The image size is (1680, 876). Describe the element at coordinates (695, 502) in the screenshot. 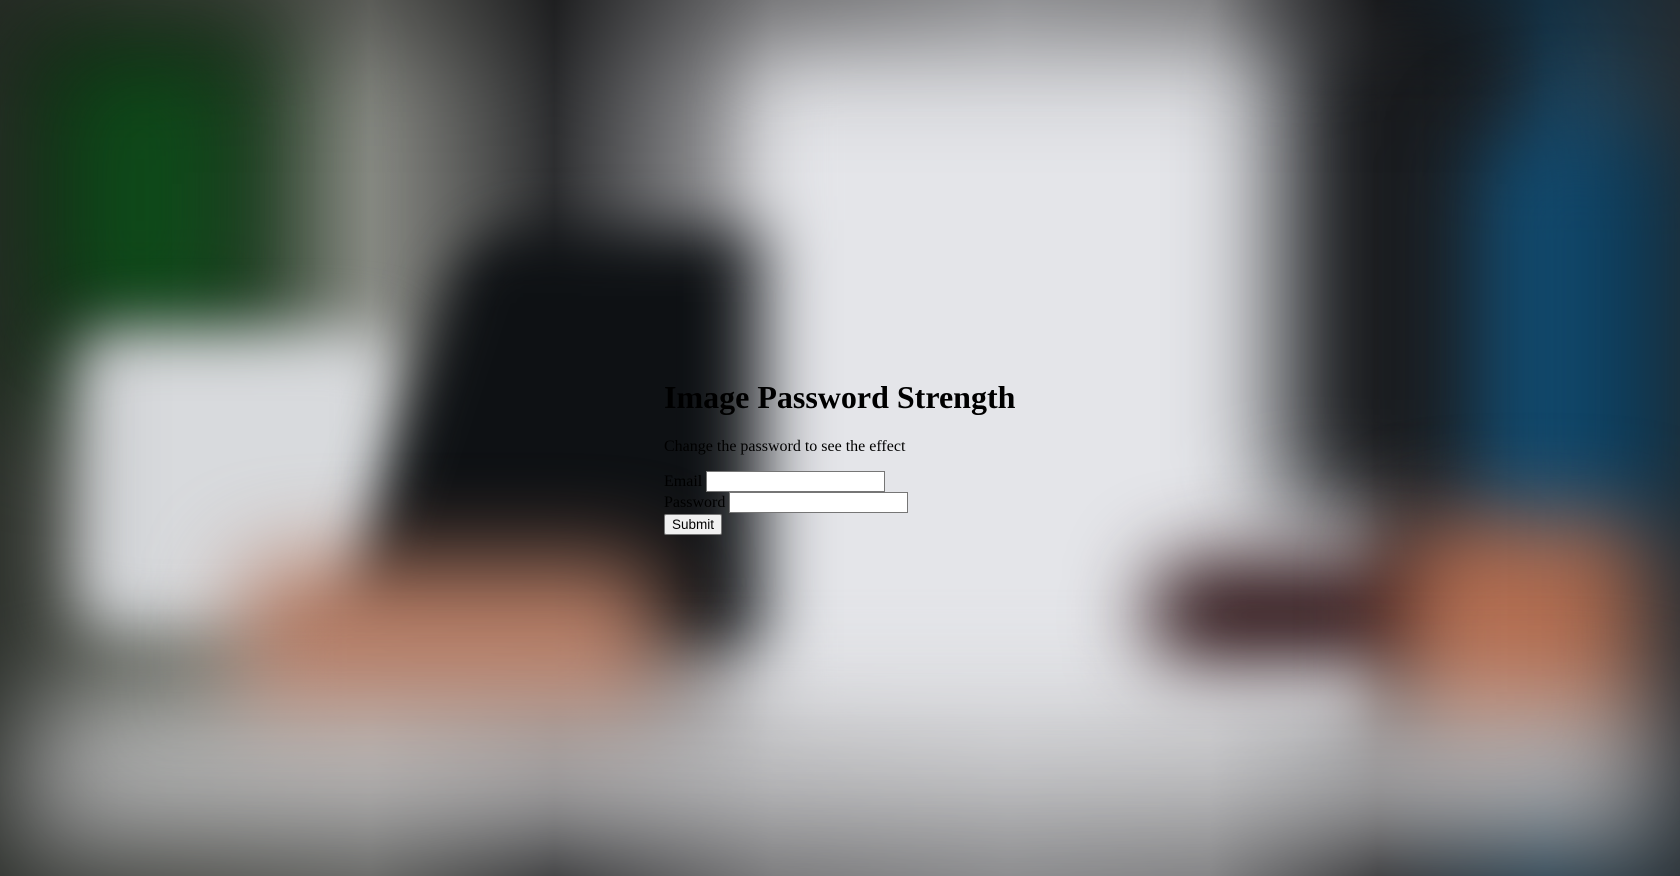

I see `password-label: Password` at that location.